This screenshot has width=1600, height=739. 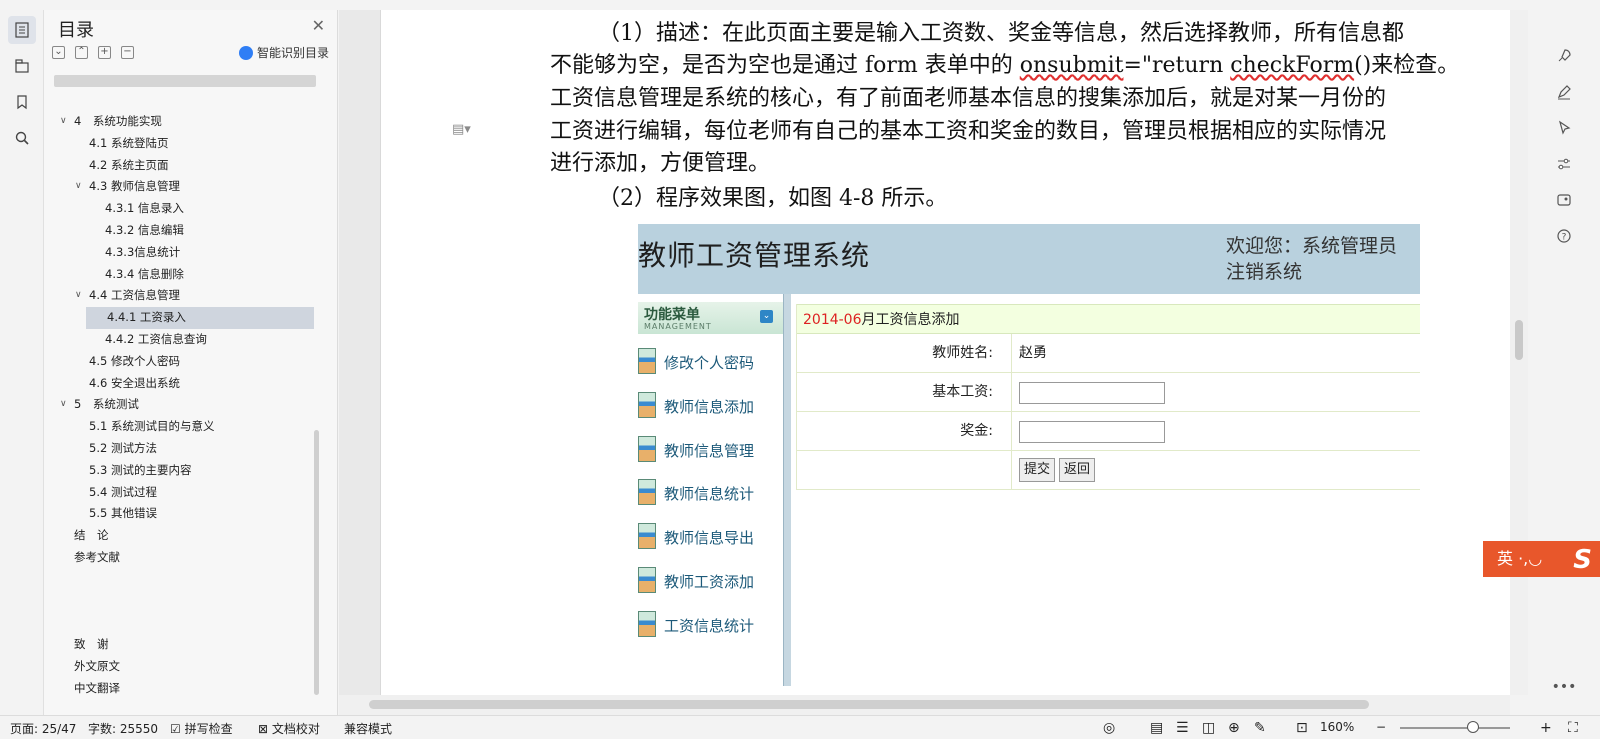 I want to click on toc-item: 5.5 其他错误, so click(x=184, y=514).